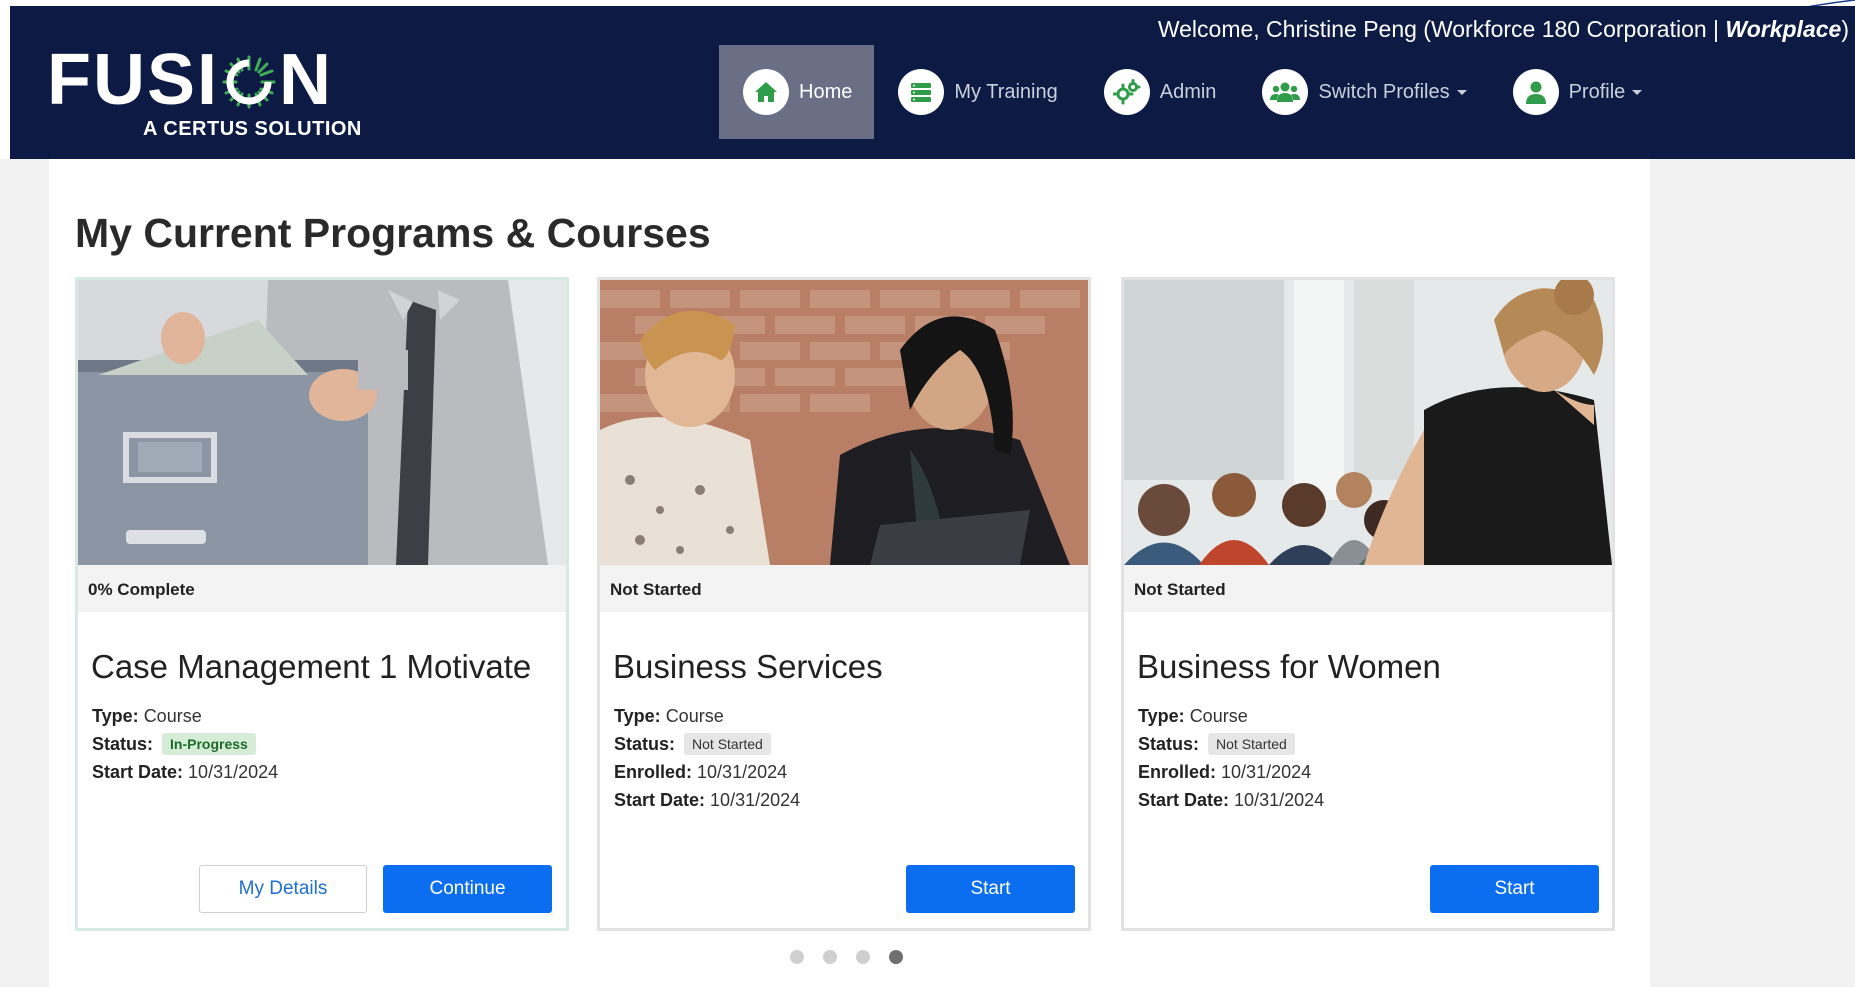 This screenshot has width=1855, height=987. I want to click on brand-tagline: A CERTUS SOLUTION, so click(252, 129).